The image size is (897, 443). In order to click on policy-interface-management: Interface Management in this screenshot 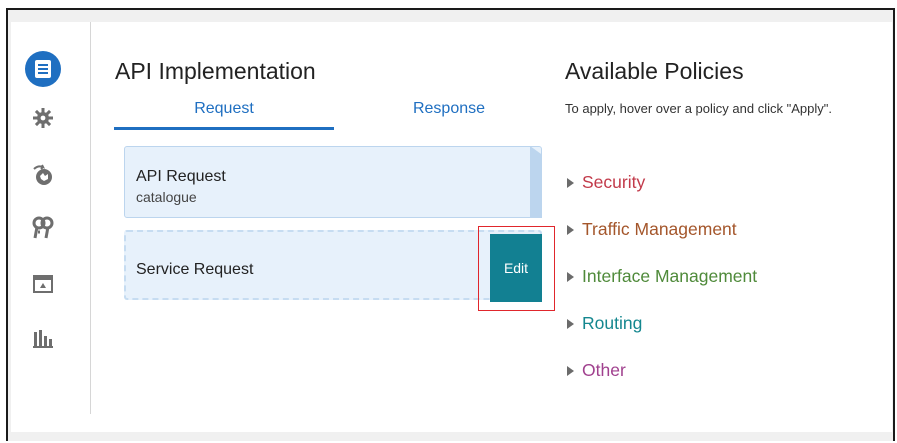, I will do `click(662, 276)`.